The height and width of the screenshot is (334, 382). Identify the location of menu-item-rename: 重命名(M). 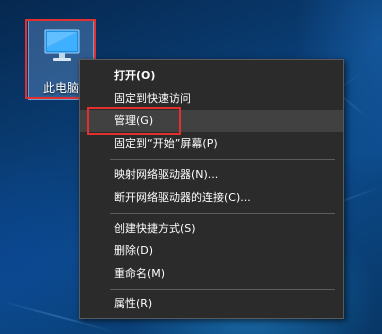
(211, 274).